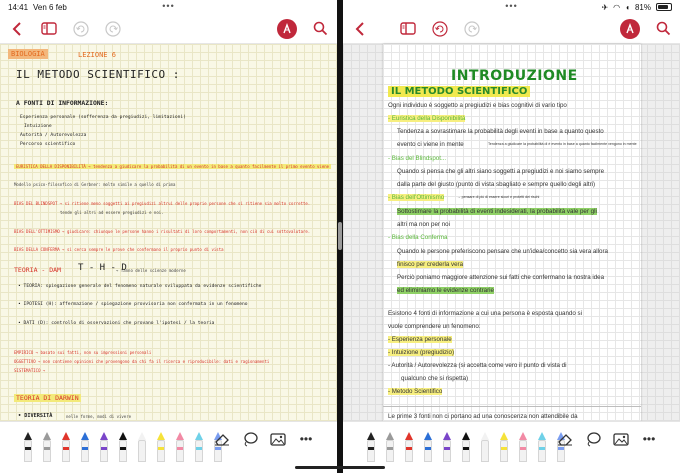 The width and height of the screenshot is (680, 473). Describe the element at coordinates (542, 436) in the screenshot. I see `cyan-highlighter-tip` at that location.